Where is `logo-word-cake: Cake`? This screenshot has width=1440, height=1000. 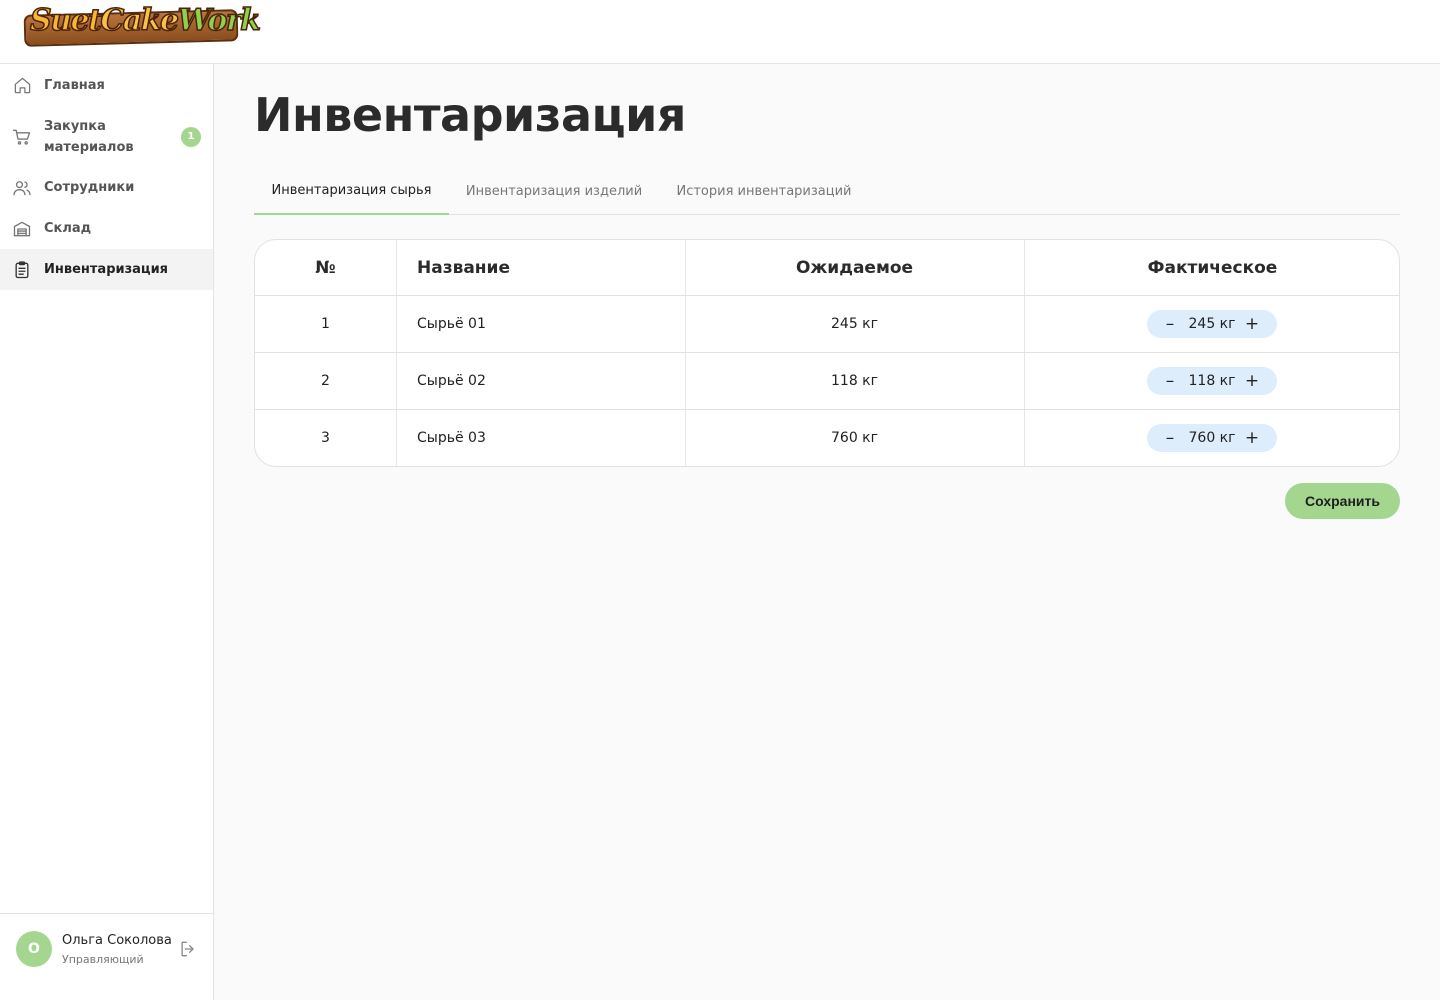
logo-word-cake: Cake is located at coordinates (140, 20).